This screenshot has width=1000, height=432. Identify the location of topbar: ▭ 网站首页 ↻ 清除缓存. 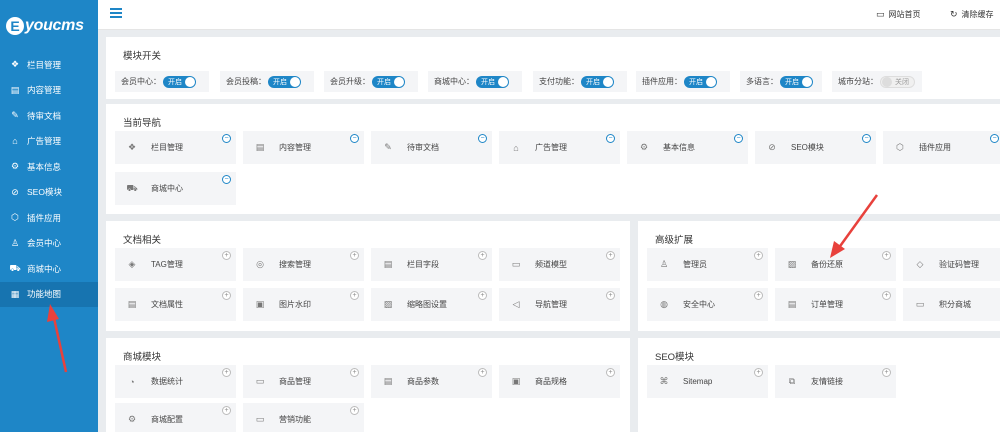
(549, 15).